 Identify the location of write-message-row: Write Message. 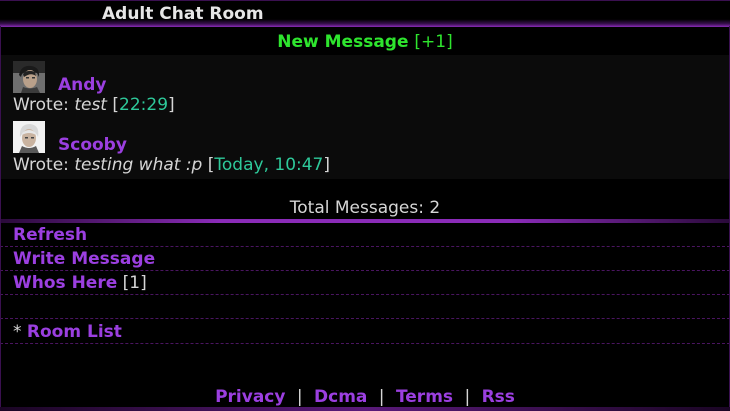
(365, 259).